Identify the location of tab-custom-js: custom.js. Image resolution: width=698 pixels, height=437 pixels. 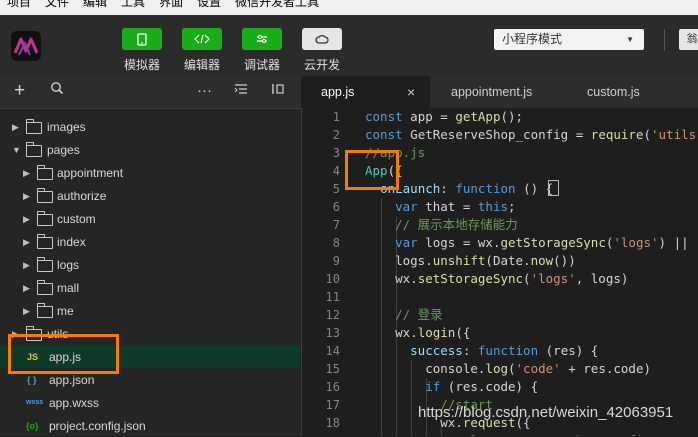
(632, 92).